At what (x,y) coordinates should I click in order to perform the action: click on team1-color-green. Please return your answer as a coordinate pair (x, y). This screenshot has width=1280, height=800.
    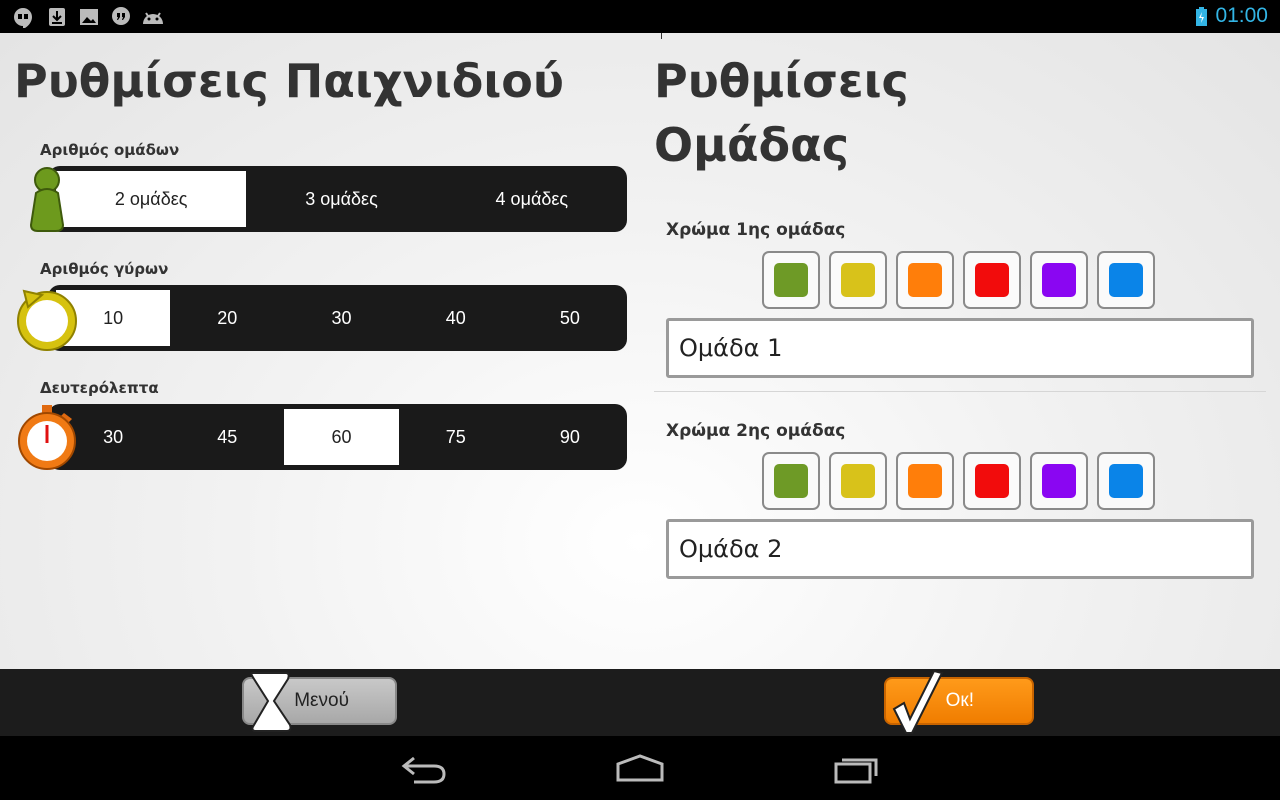
    Looking at the image, I should click on (791, 280).